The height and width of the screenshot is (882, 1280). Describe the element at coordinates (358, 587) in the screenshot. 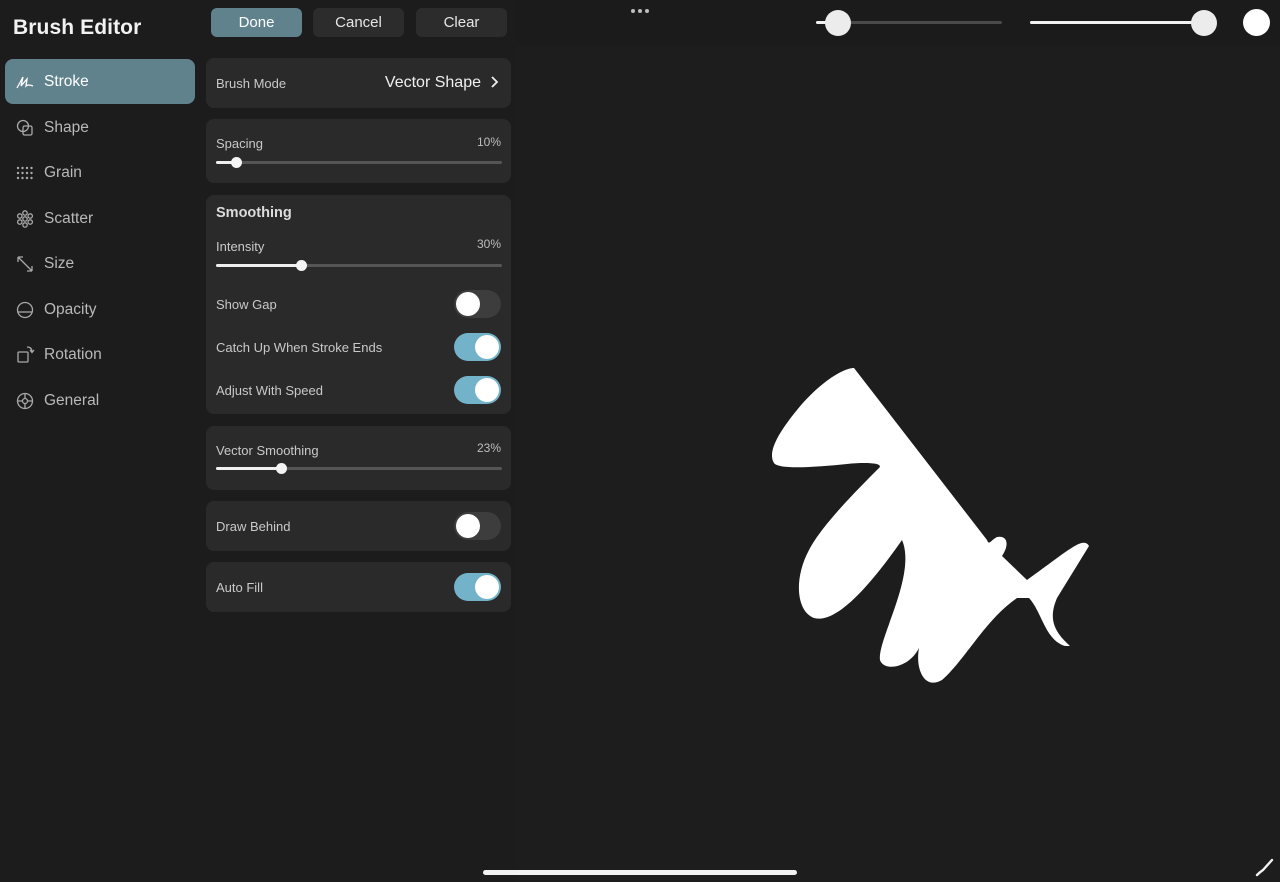

I see `auto-fill-card: Auto Fill` at that location.